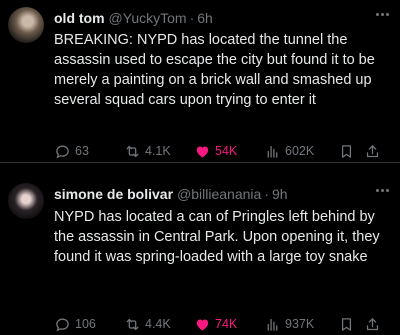  I want to click on views-button: 602K, so click(301, 151).